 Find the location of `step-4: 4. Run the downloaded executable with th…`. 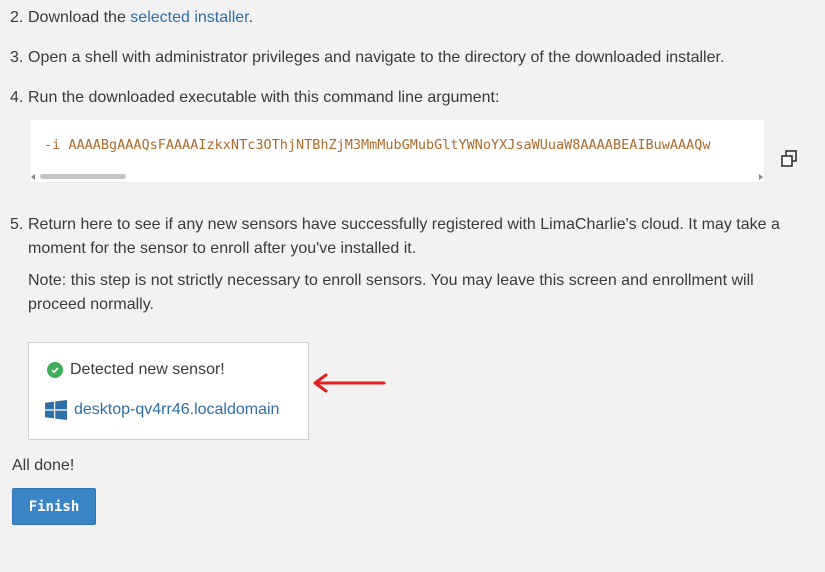

step-4: 4. Run the downloaded executable with th… is located at coordinates (410, 98).